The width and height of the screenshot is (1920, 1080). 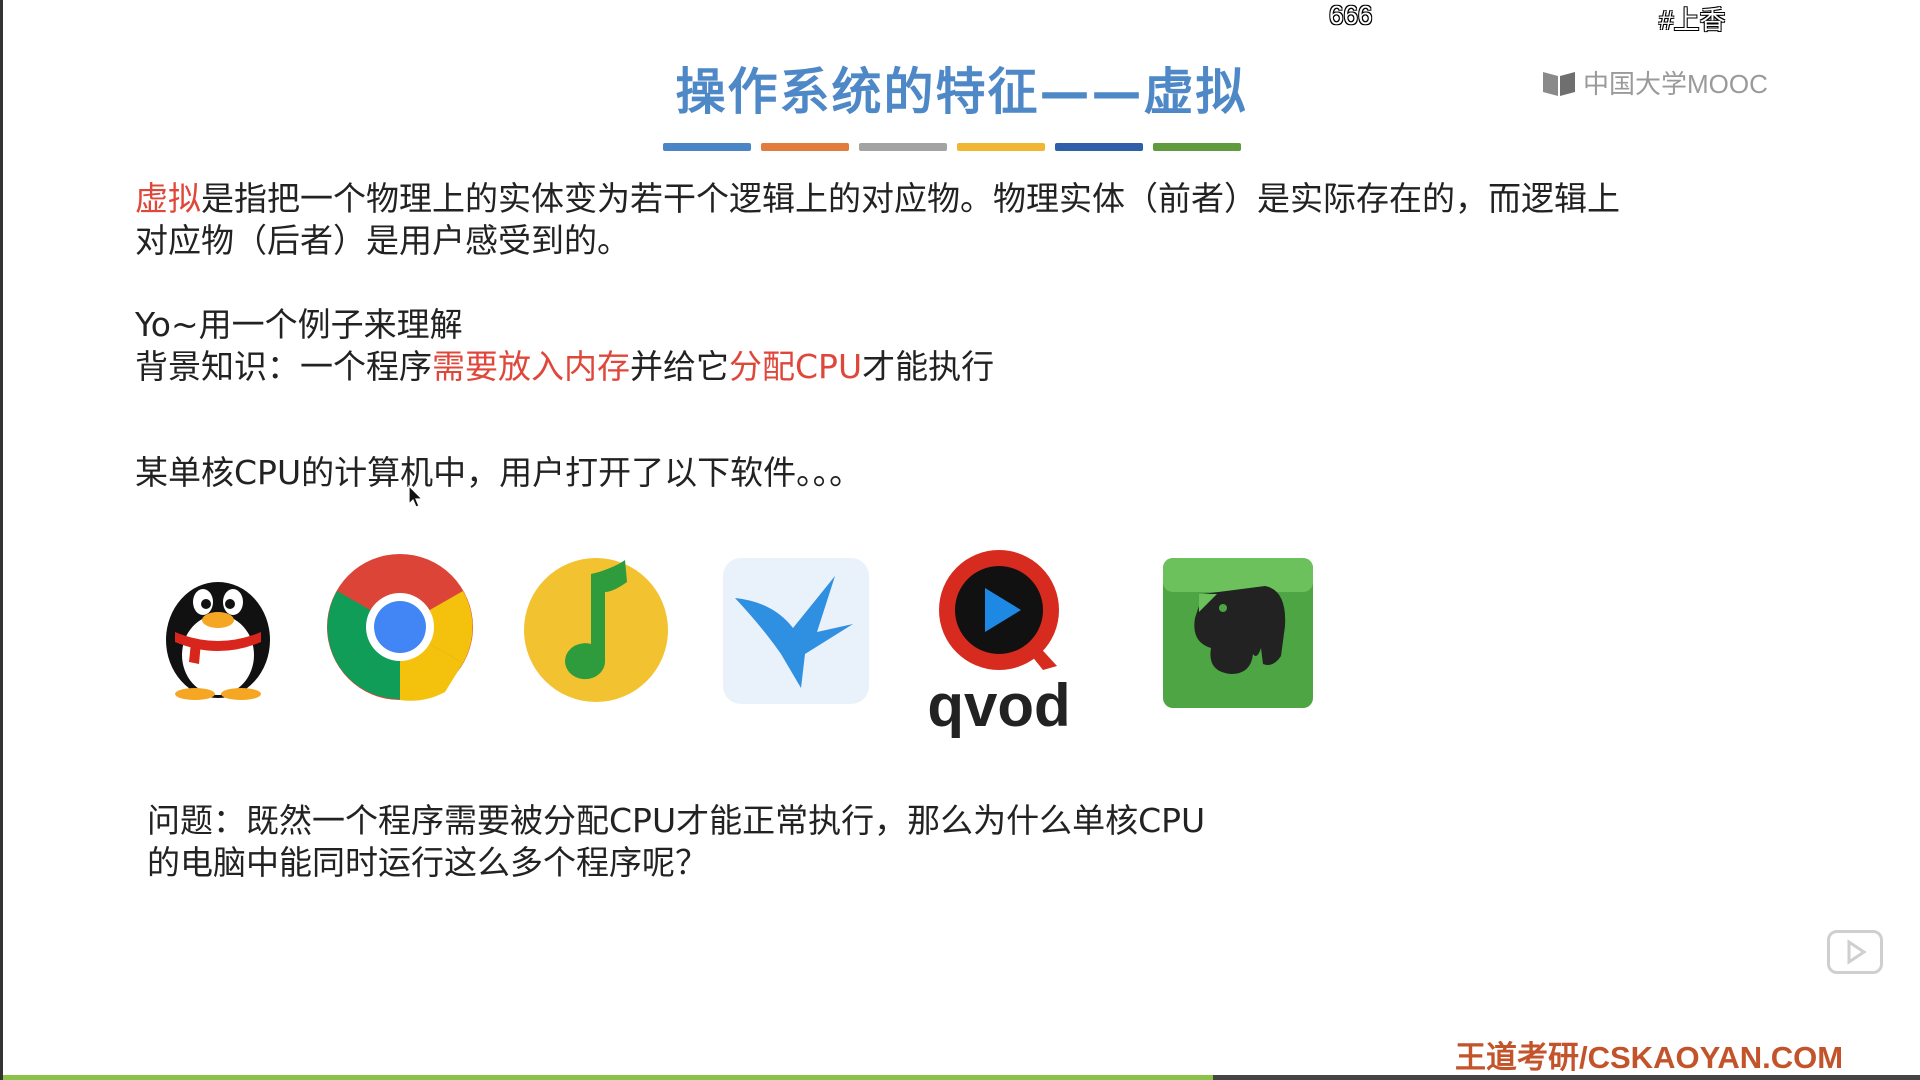 I want to click on play-icon, so click(x=1857, y=952).